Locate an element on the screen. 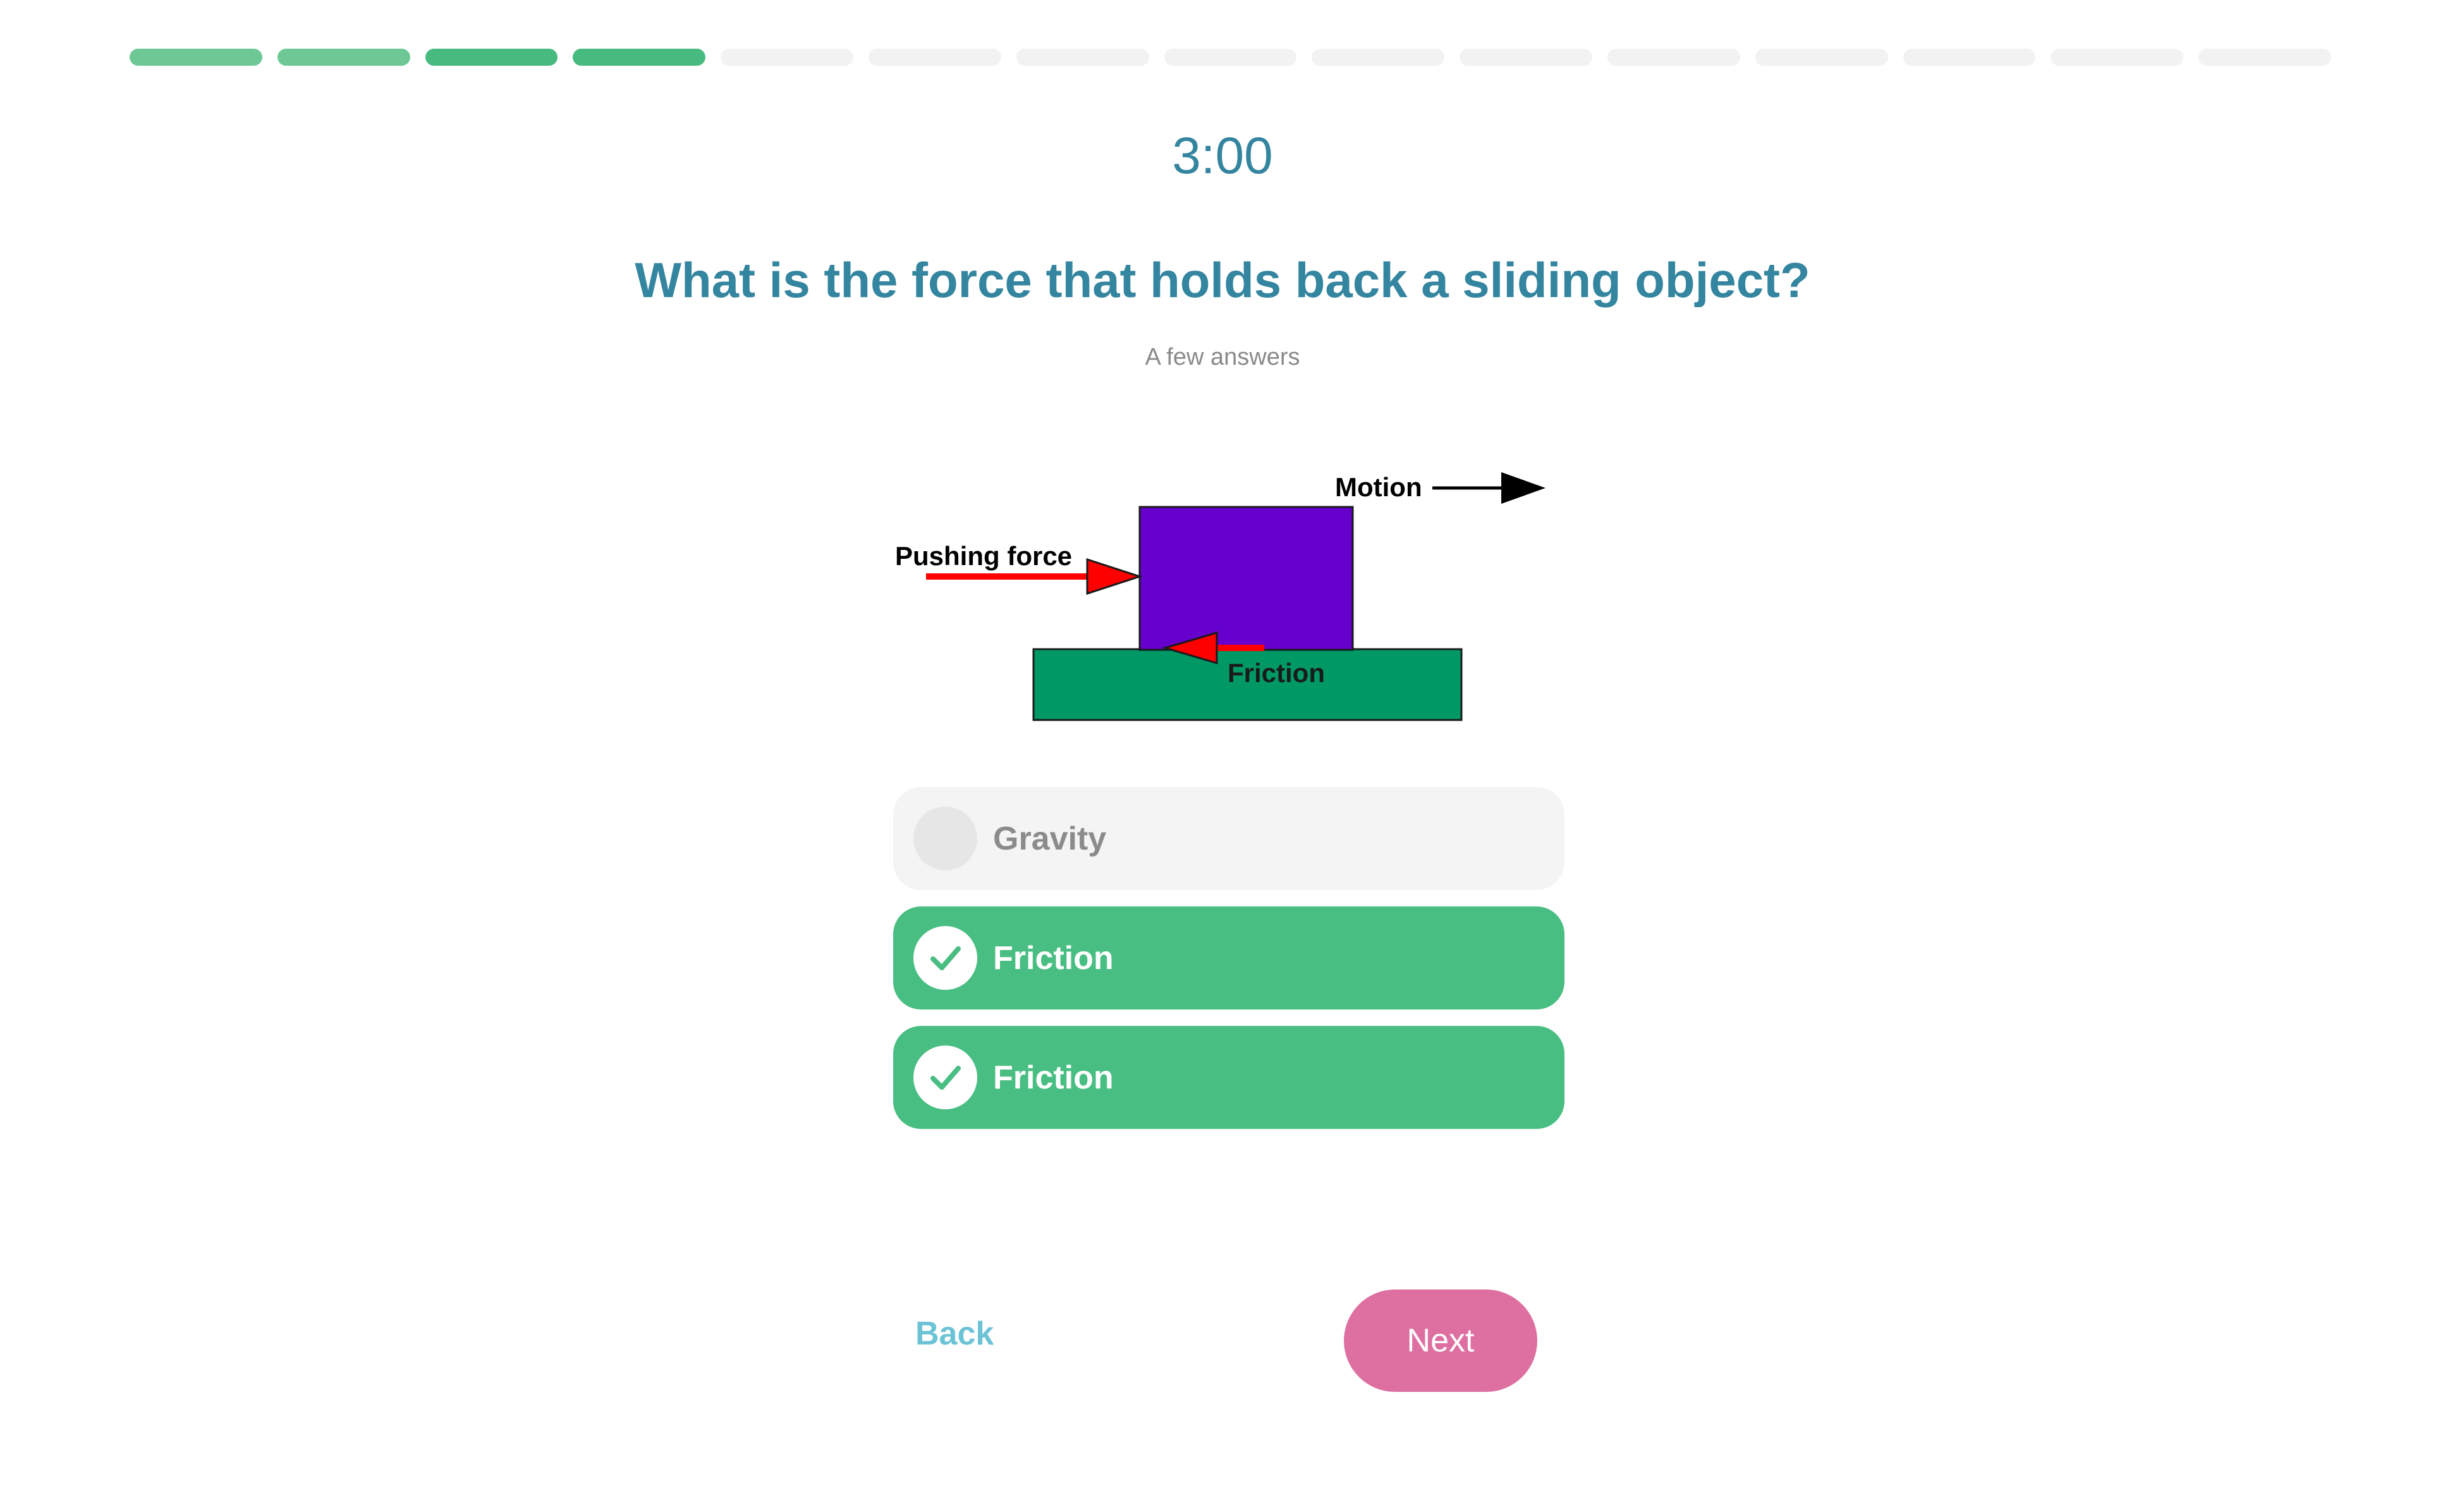 The image size is (2445, 1512). answer-list: Gravity Friction Friction is located at coordinates (1228, 966).